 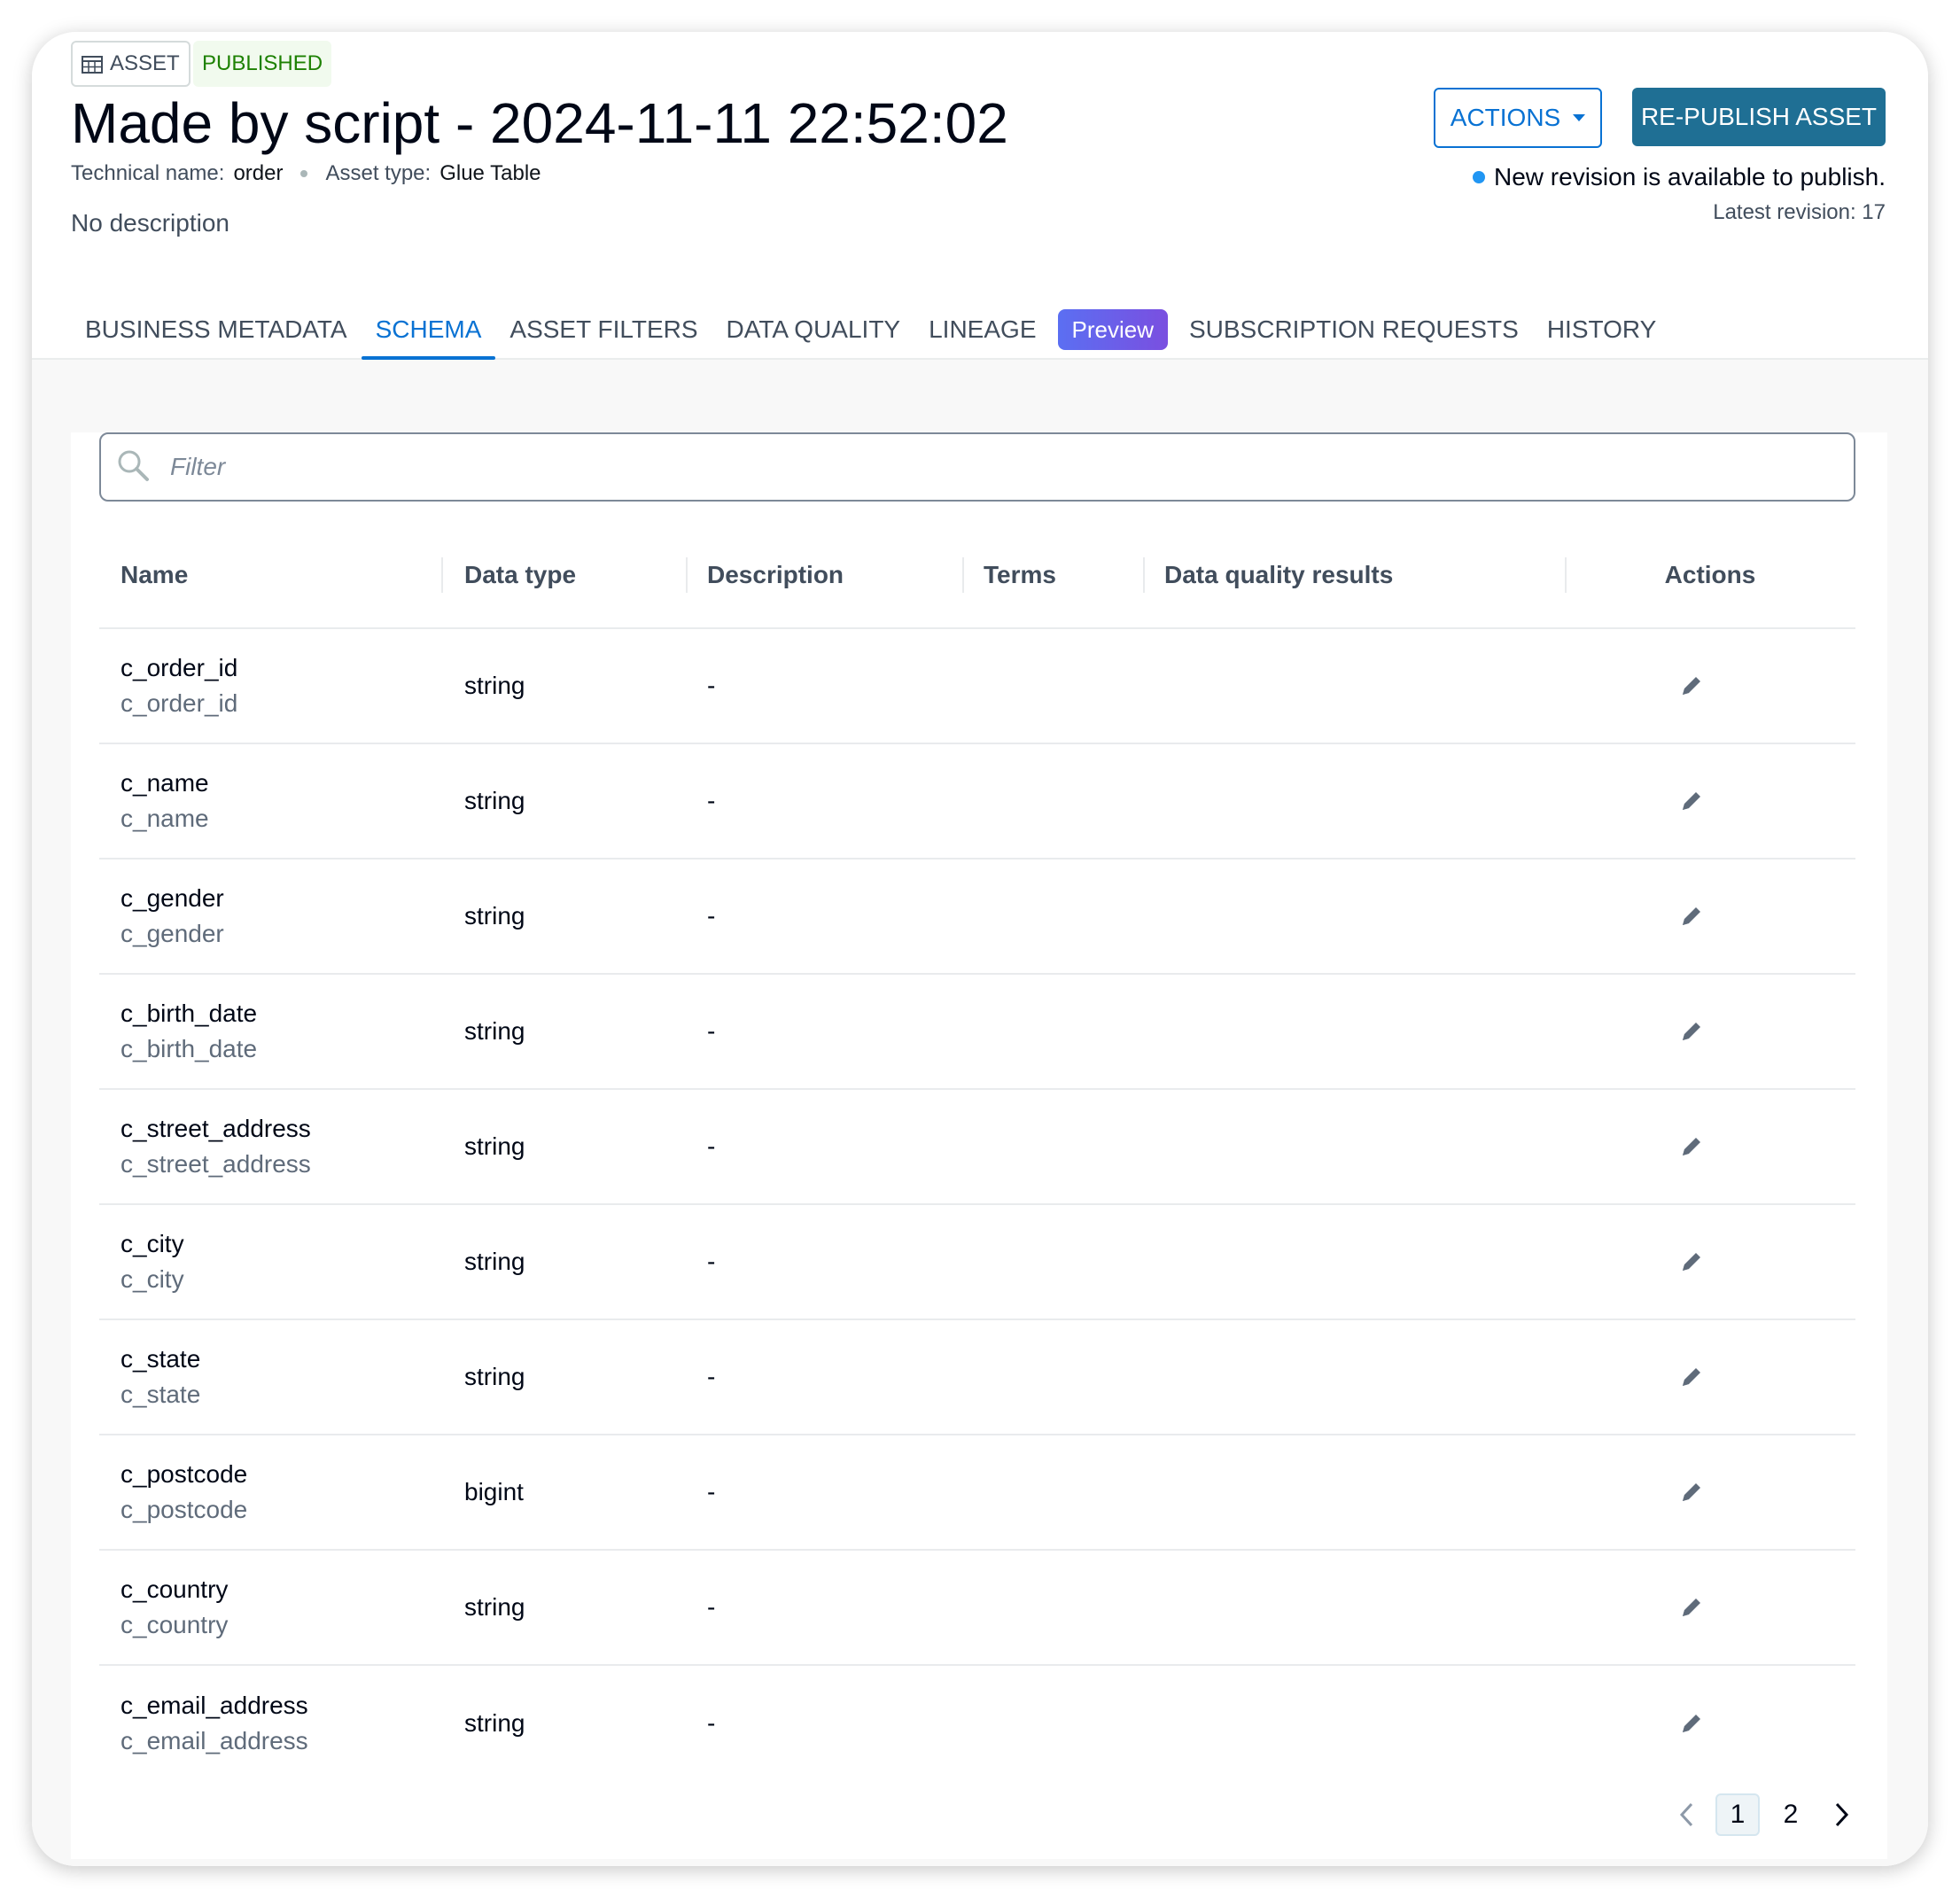 What do you see at coordinates (977, 1262) in the screenshot?
I see `table-row: c_city c_city string -` at bounding box center [977, 1262].